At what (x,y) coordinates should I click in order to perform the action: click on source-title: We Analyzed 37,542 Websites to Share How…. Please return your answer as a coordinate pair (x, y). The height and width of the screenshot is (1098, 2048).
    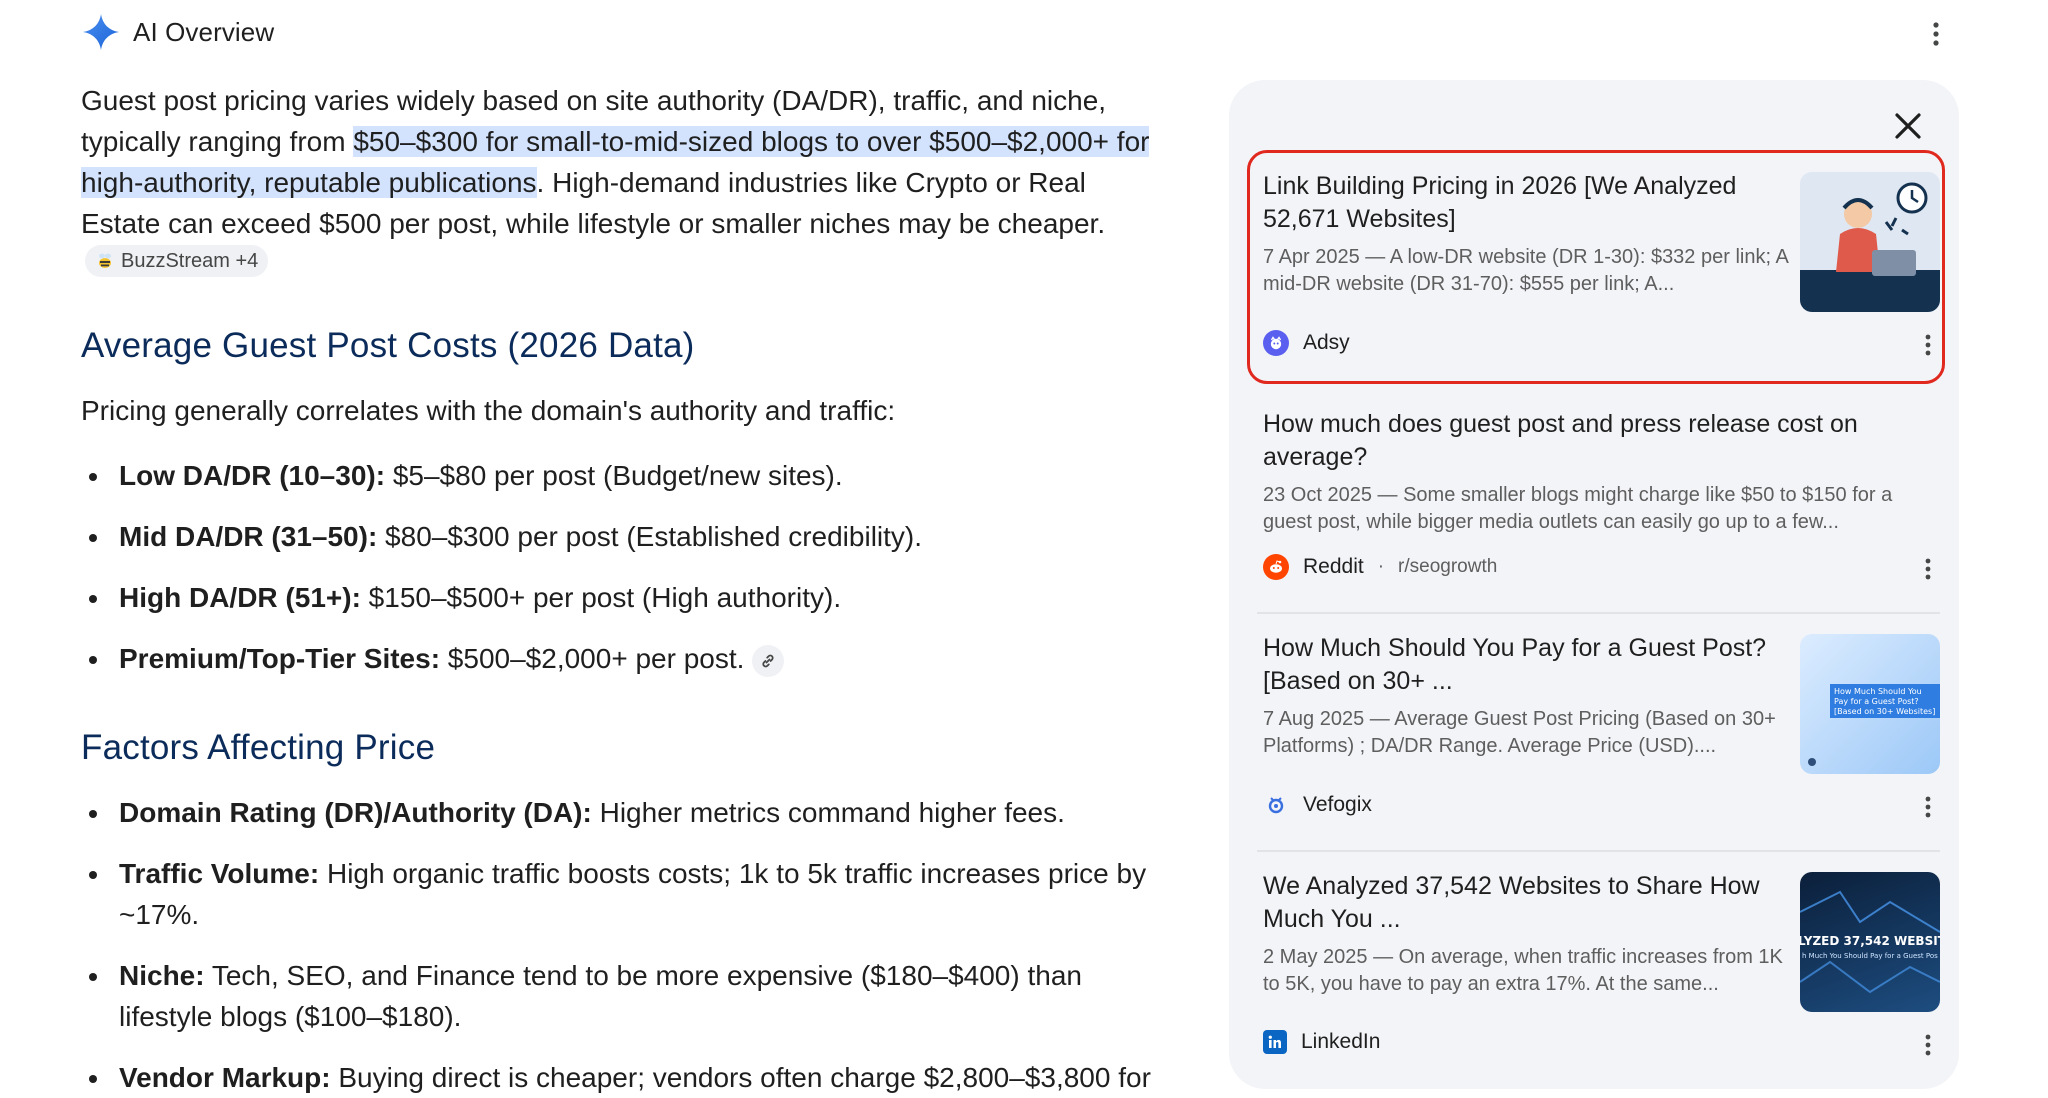
    Looking at the image, I should click on (1523, 903).